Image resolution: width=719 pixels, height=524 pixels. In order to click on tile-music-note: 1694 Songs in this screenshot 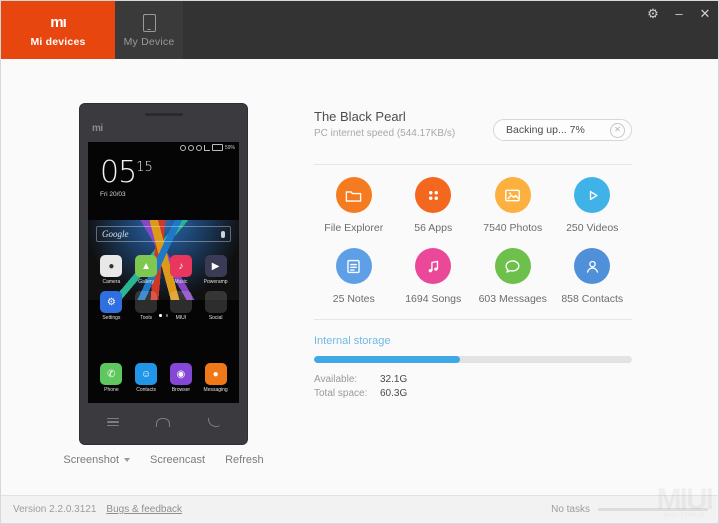, I will do `click(434, 276)`.